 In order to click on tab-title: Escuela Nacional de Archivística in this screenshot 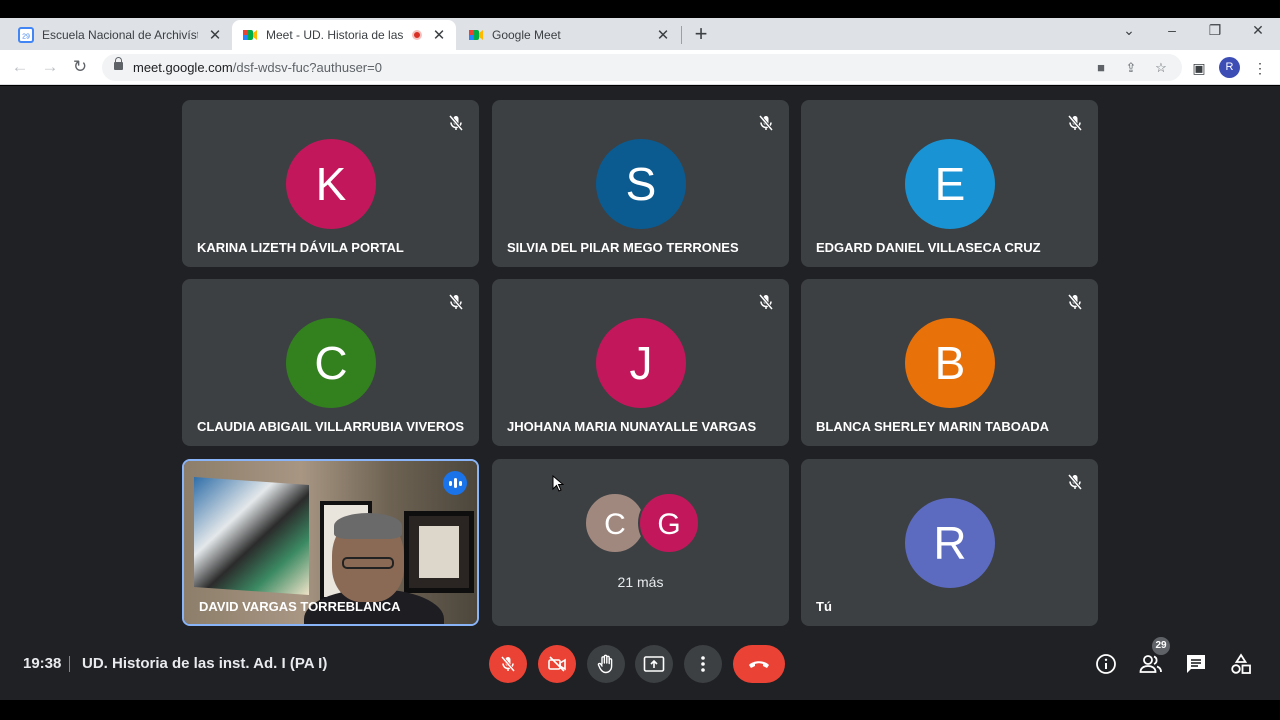, I will do `click(120, 35)`.